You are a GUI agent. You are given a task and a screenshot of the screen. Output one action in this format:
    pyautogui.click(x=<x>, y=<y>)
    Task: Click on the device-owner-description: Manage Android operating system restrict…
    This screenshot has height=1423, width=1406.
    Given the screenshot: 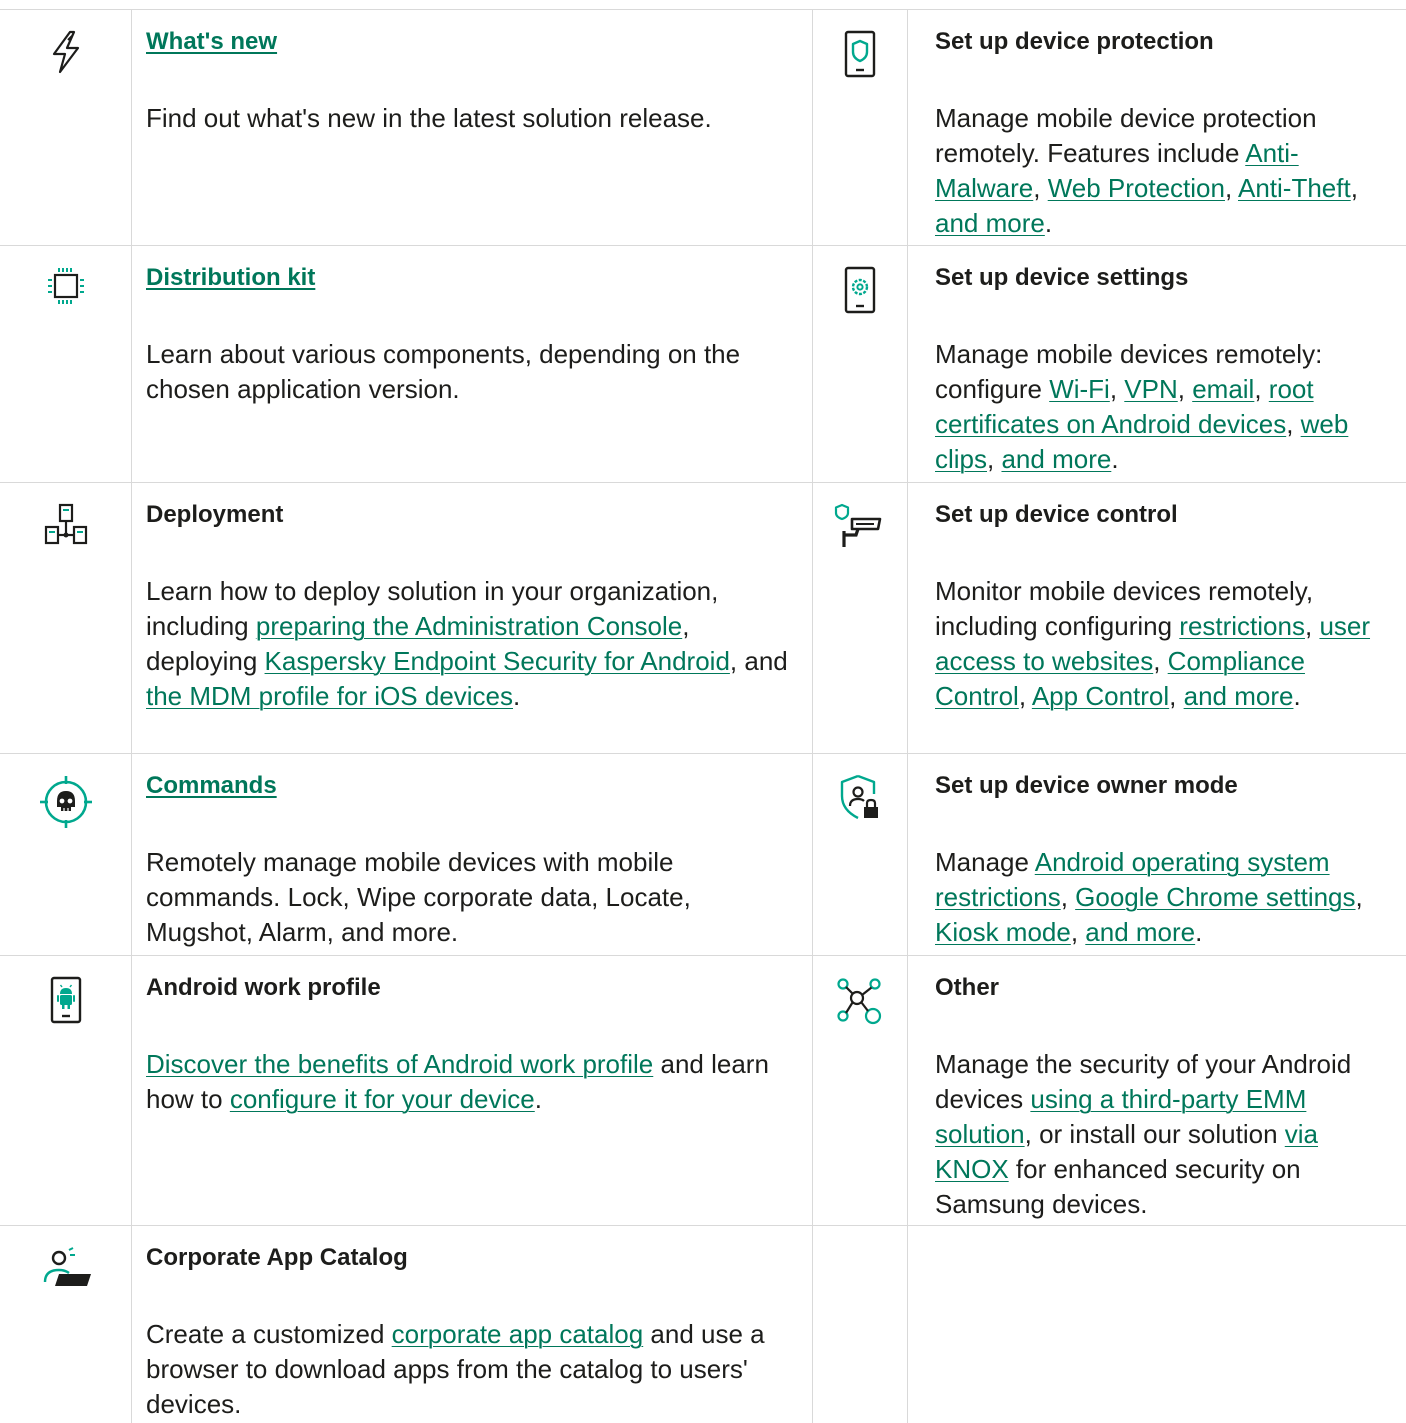 What is the action you would take?
    pyautogui.click(x=1165, y=897)
    